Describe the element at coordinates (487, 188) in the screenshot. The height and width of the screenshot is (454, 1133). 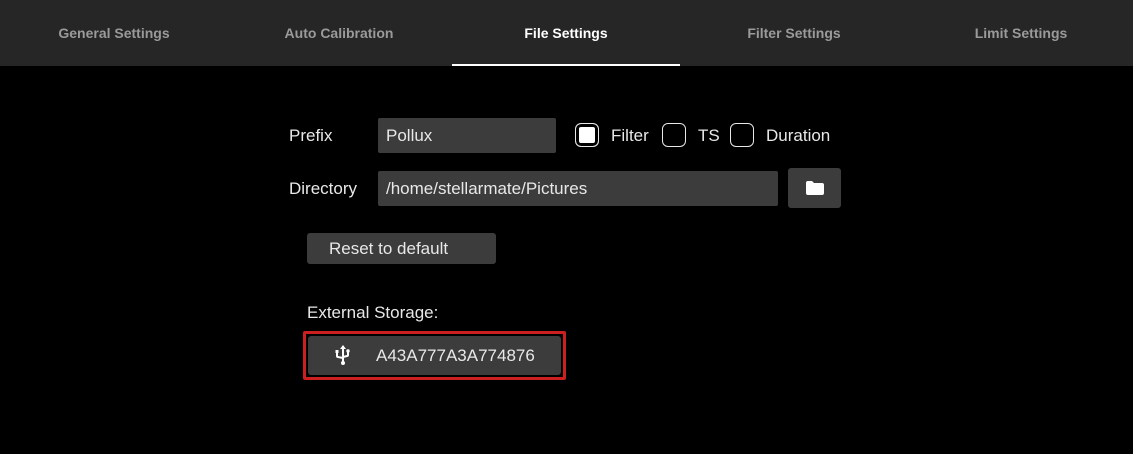
I see `directory-value: /home/stellarmate/Pictures` at that location.